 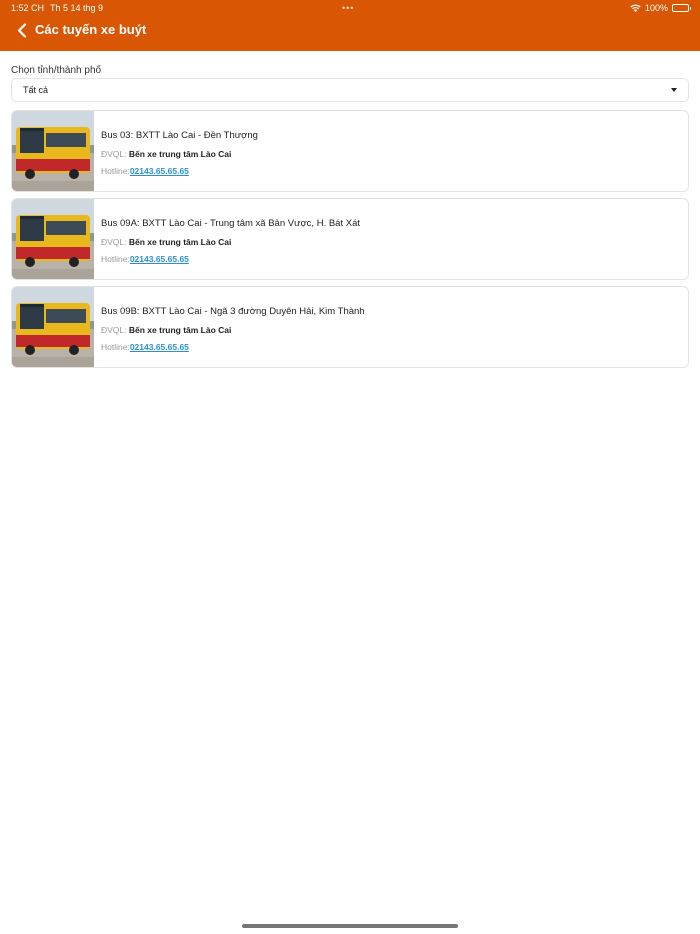 What do you see at coordinates (91, 29) in the screenshot?
I see `page-title: Các tuyến xe buýt` at bounding box center [91, 29].